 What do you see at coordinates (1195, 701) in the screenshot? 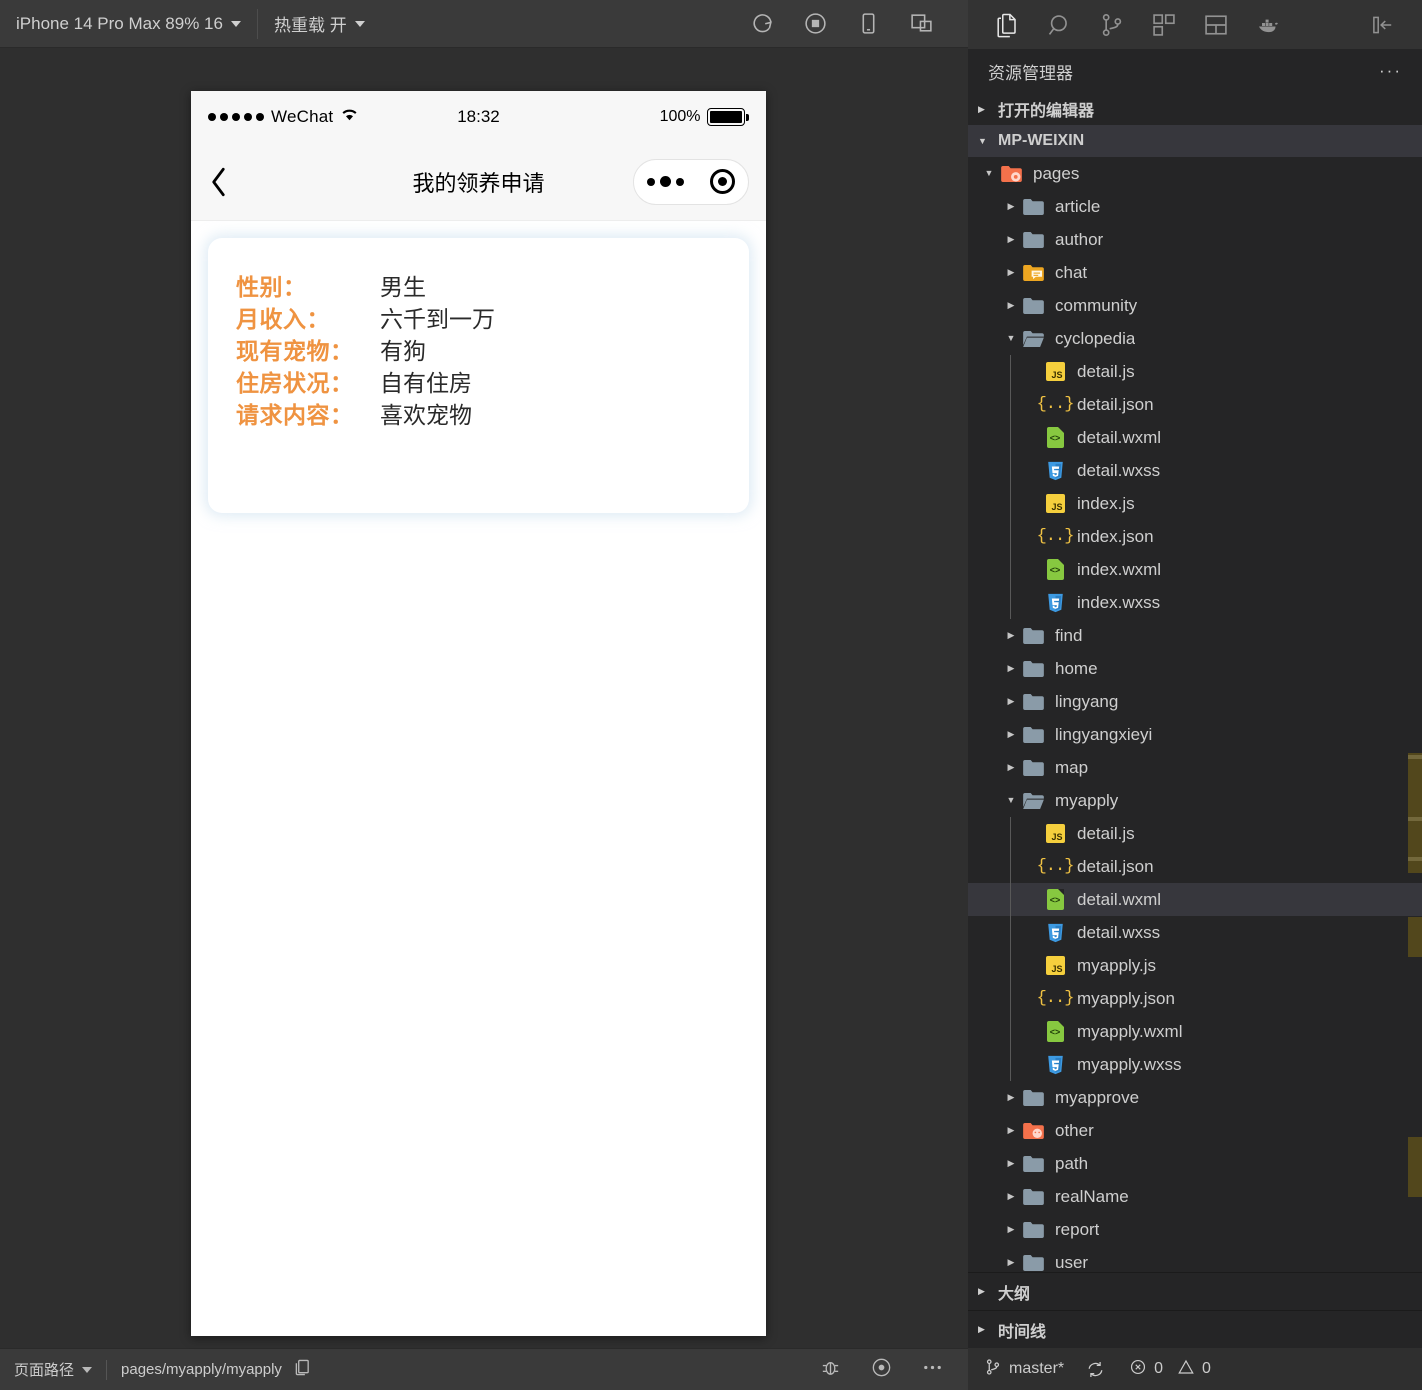
I see `tree-folder-lingyang: lingyang` at bounding box center [1195, 701].